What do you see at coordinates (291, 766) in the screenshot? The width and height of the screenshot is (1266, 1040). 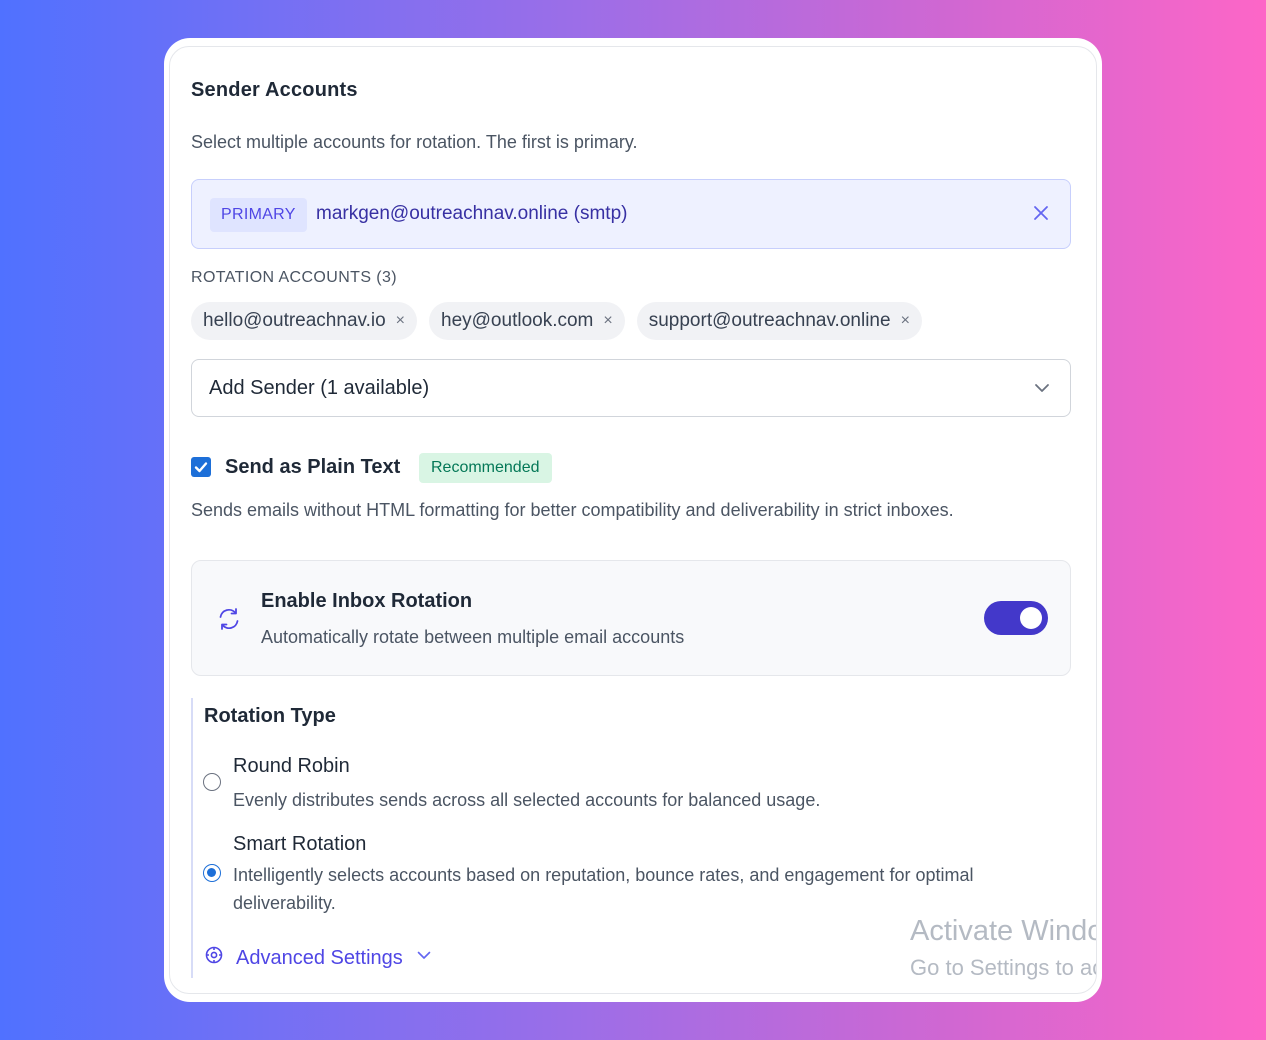 I see `round-robin-label: Round Robin` at bounding box center [291, 766].